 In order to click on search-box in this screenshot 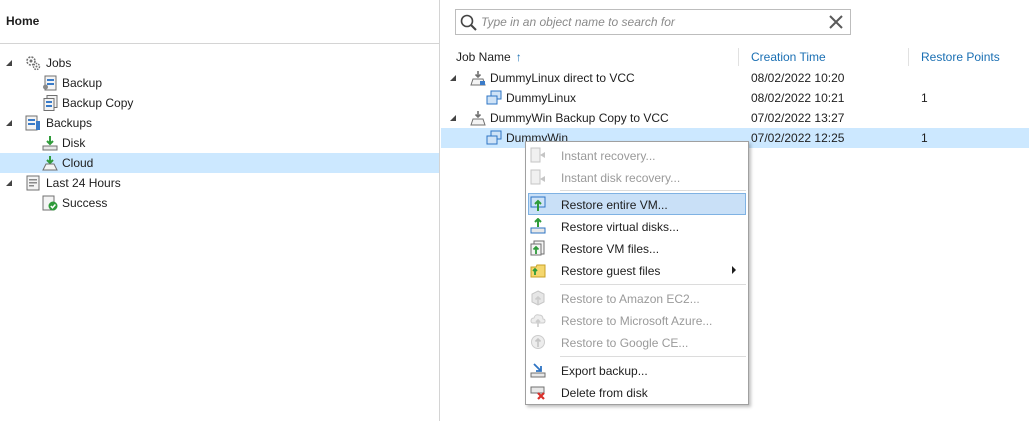, I will do `click(653, 22)`.